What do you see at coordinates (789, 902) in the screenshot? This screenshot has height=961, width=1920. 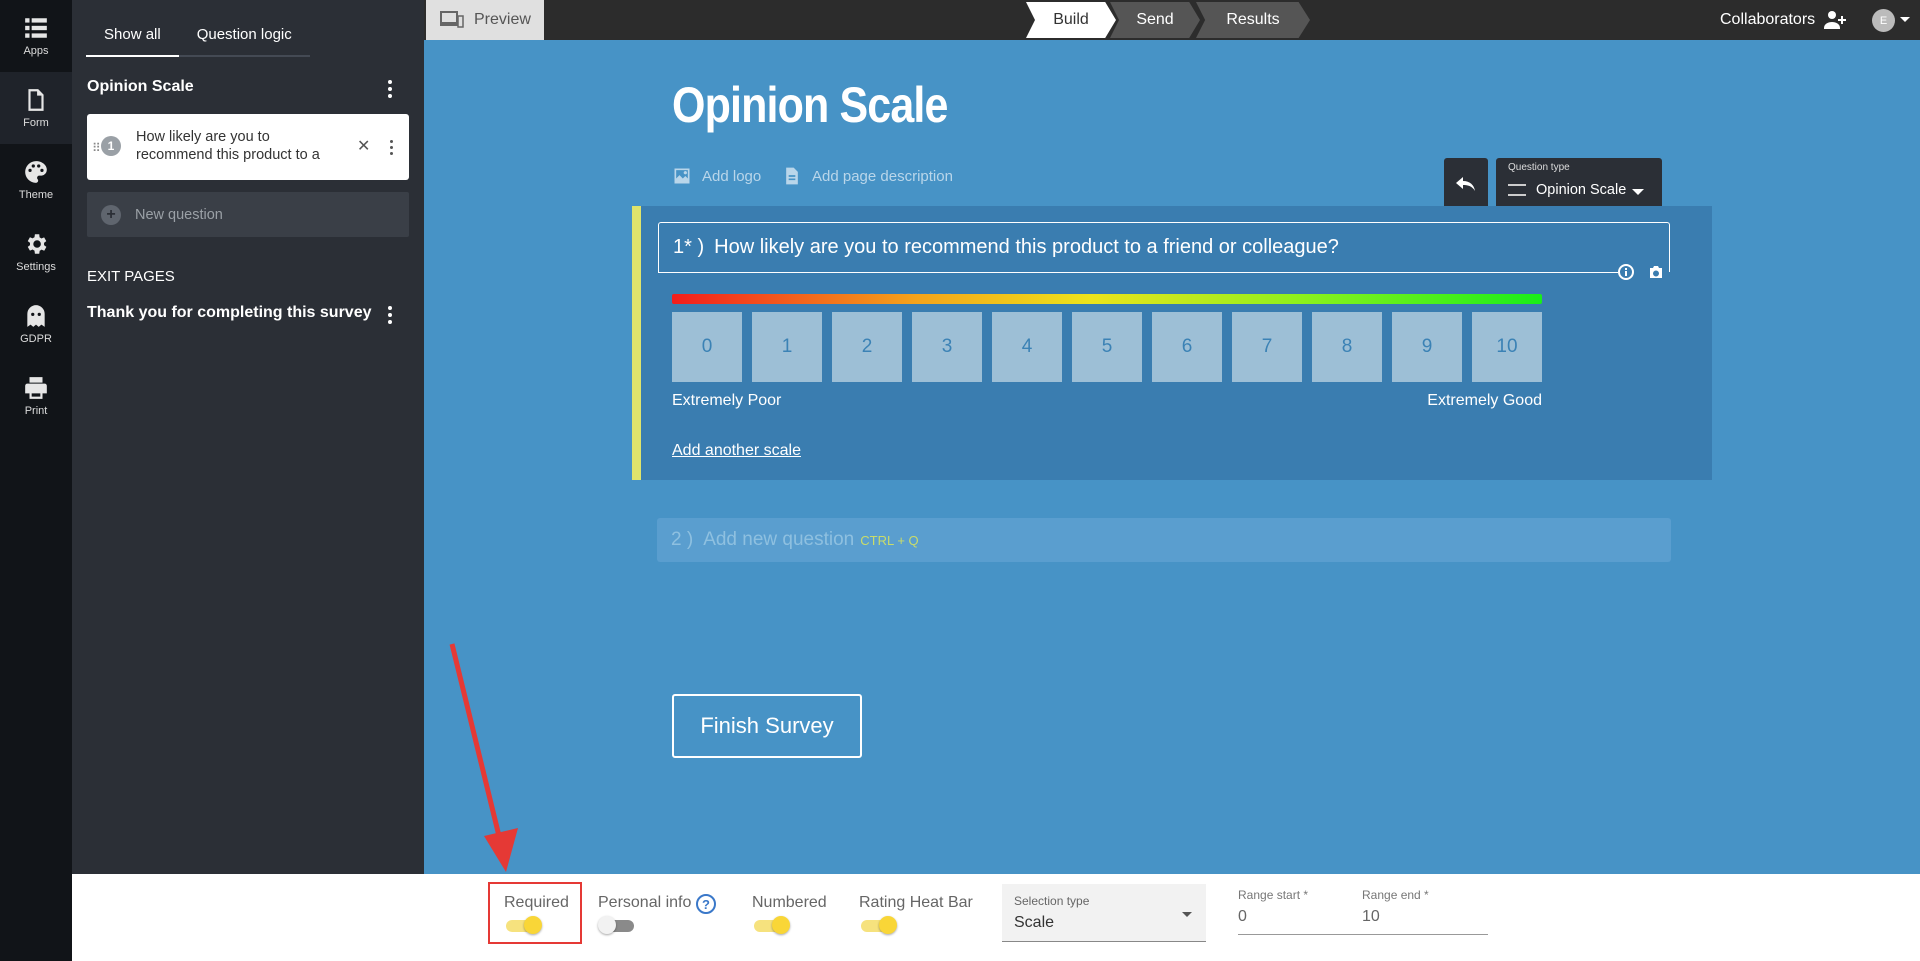 I see `numbered-label: Numbered` at bounding box center [789, 902].